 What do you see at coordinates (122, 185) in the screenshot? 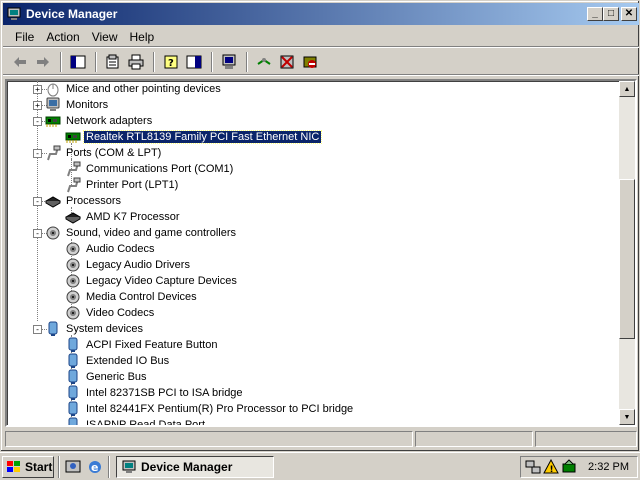
I see `tree-device: Printer Port (LPT1)` at bounding box center [122, 185].